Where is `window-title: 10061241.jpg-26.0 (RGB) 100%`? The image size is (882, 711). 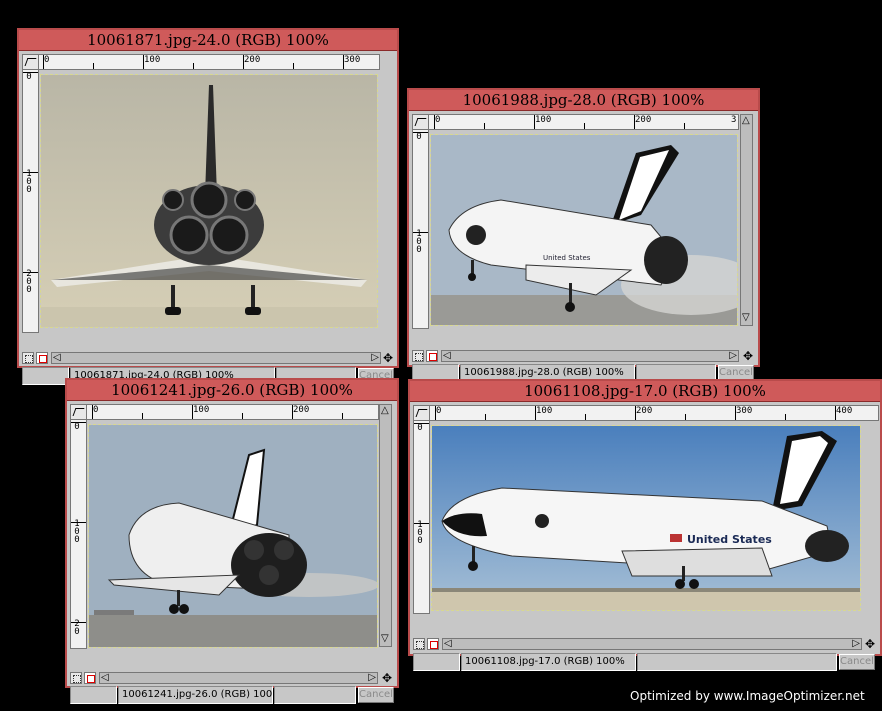
window-title: 10061241.jpg-26.0 (RGB) 100% is located at coordinates (232, 390).